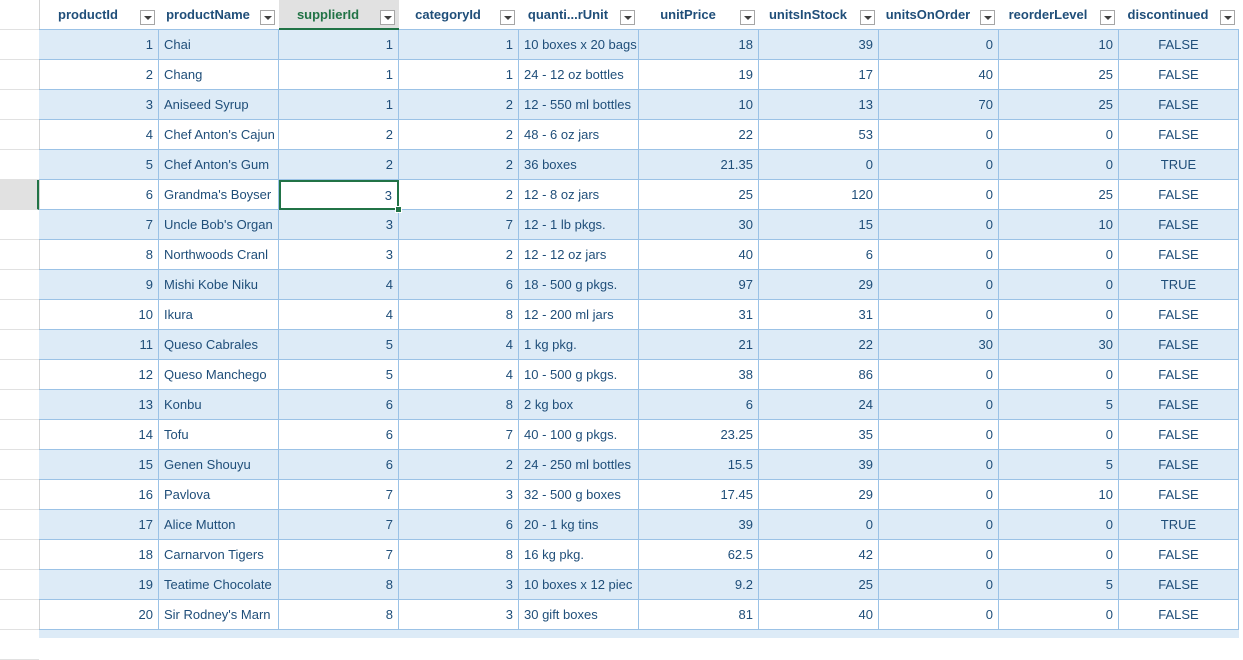 The height and width of the screenshot is (660, 1243). I want to click on table-cell: Genen Shouyu, so click(219, 465).